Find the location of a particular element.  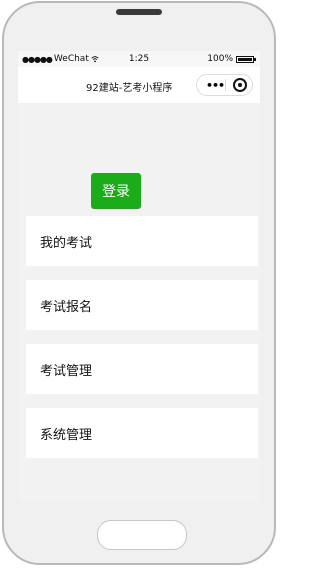

status-right: 100% is located at coordinates (231, 59).